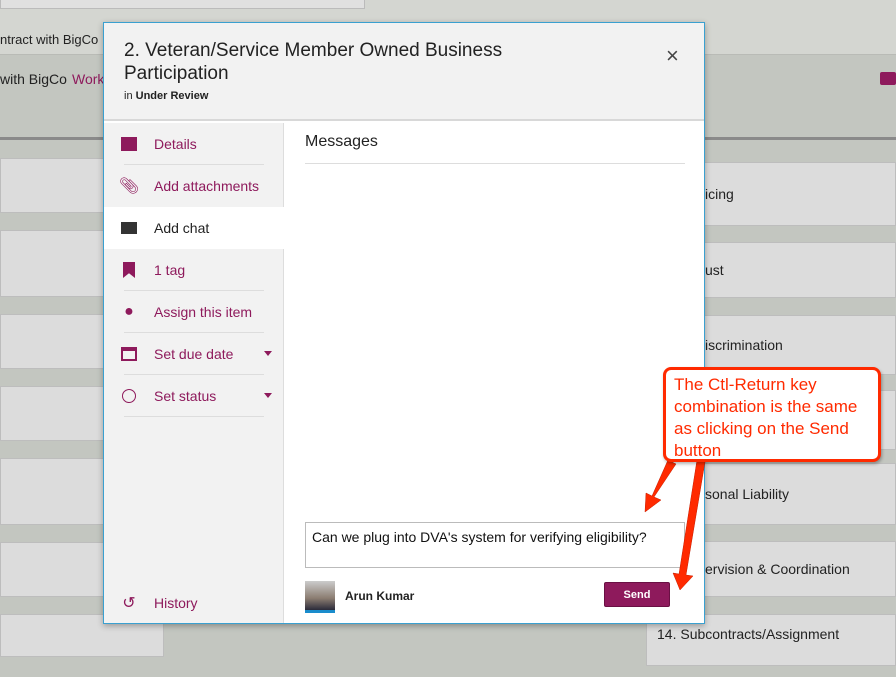  I want to click on arrow-to-send, so click(689, 525).